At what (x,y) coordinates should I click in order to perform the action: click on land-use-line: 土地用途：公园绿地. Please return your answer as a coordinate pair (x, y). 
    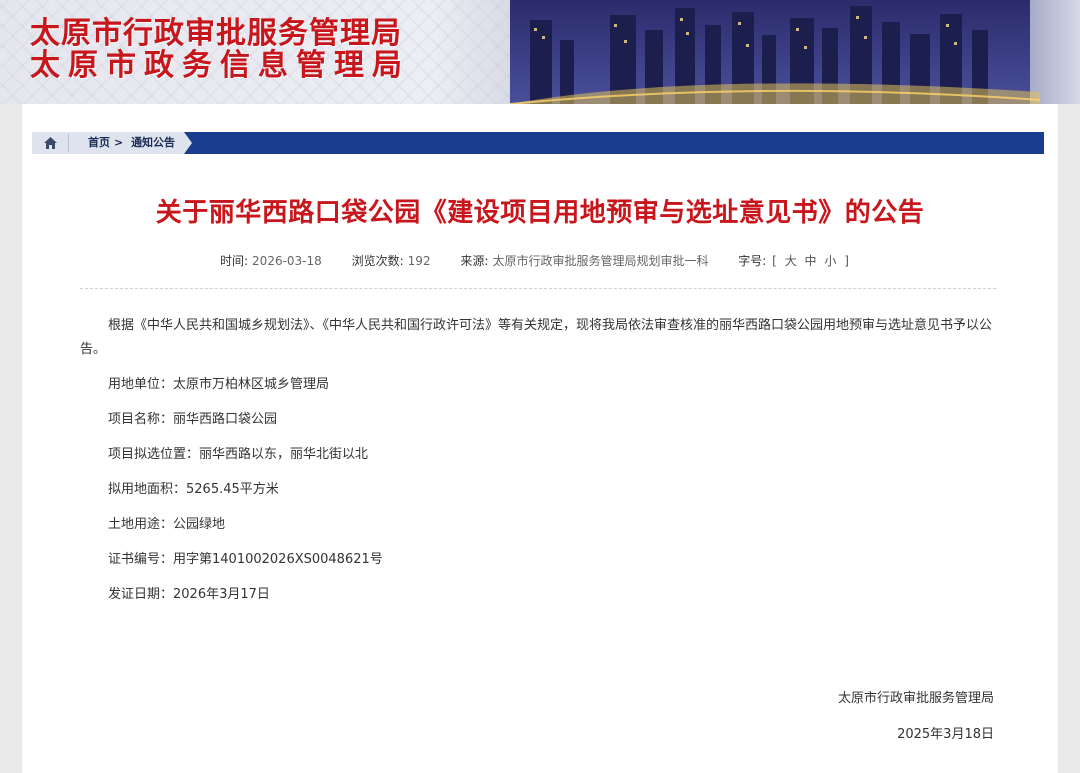
    Looking at the image, I should click on (167, 524).